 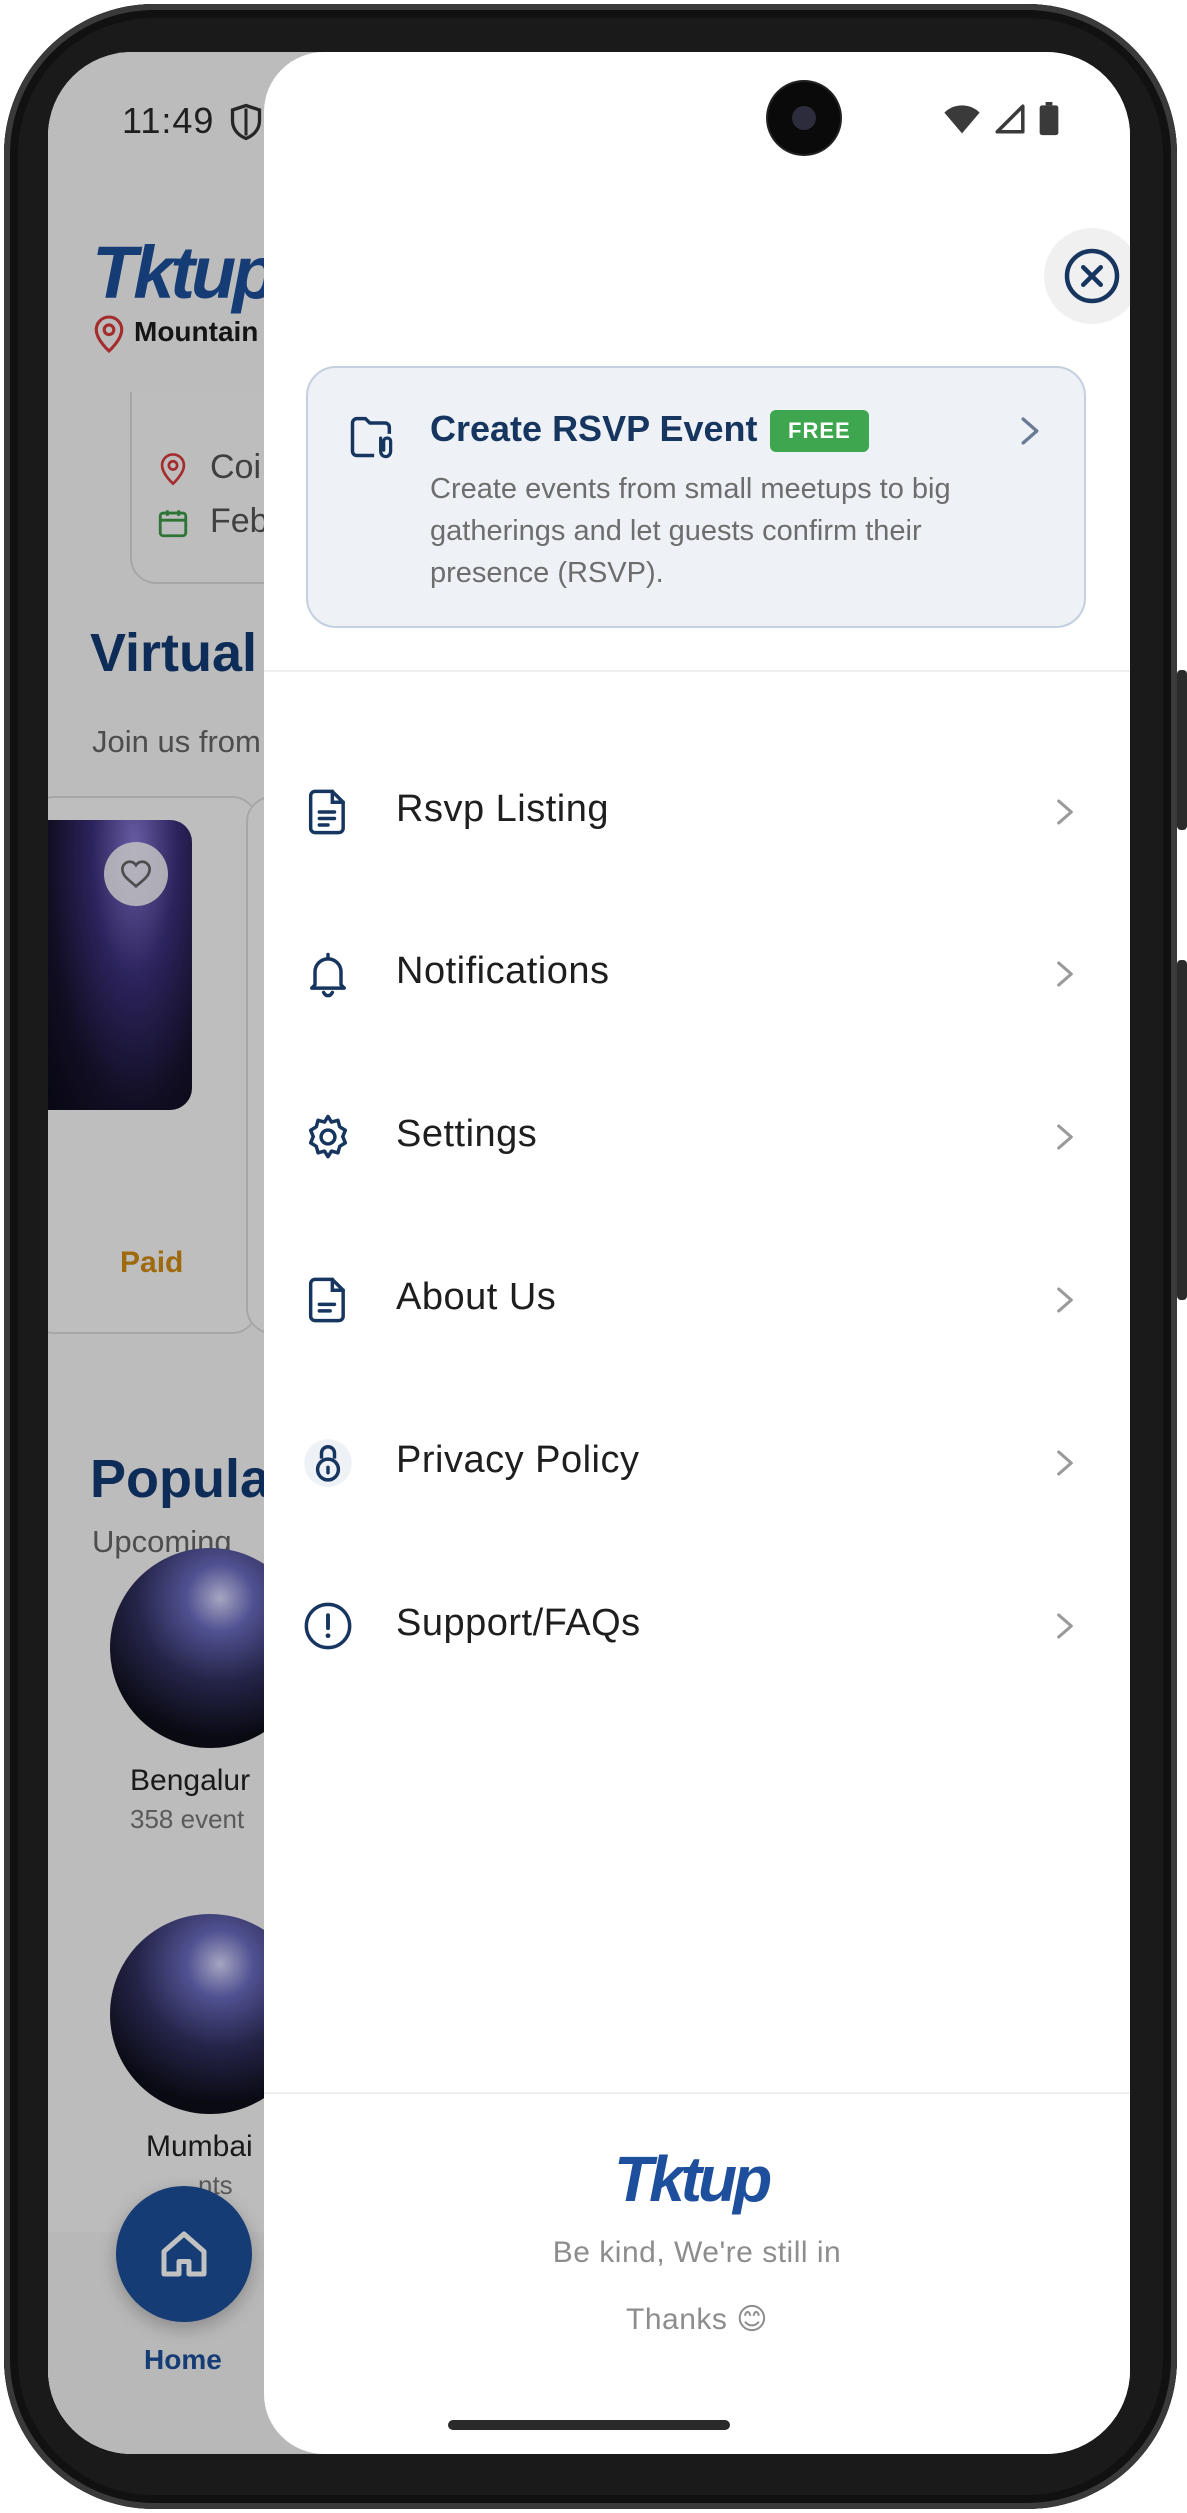 I want to click on menu-item-notifications: Notifications, so click(x=697, y=970).